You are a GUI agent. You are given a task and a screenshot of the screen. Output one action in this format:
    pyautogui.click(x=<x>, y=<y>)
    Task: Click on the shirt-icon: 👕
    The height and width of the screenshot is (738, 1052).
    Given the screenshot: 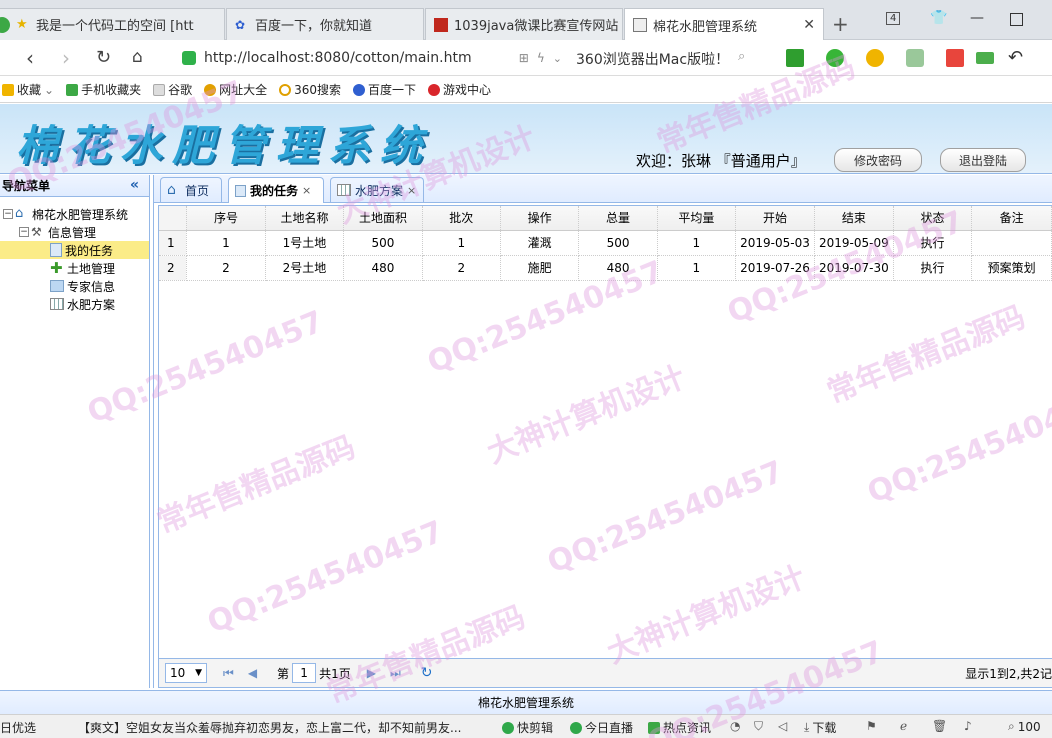 What is the action you would take?
    pyautogui.click(x=938, y=18)
    